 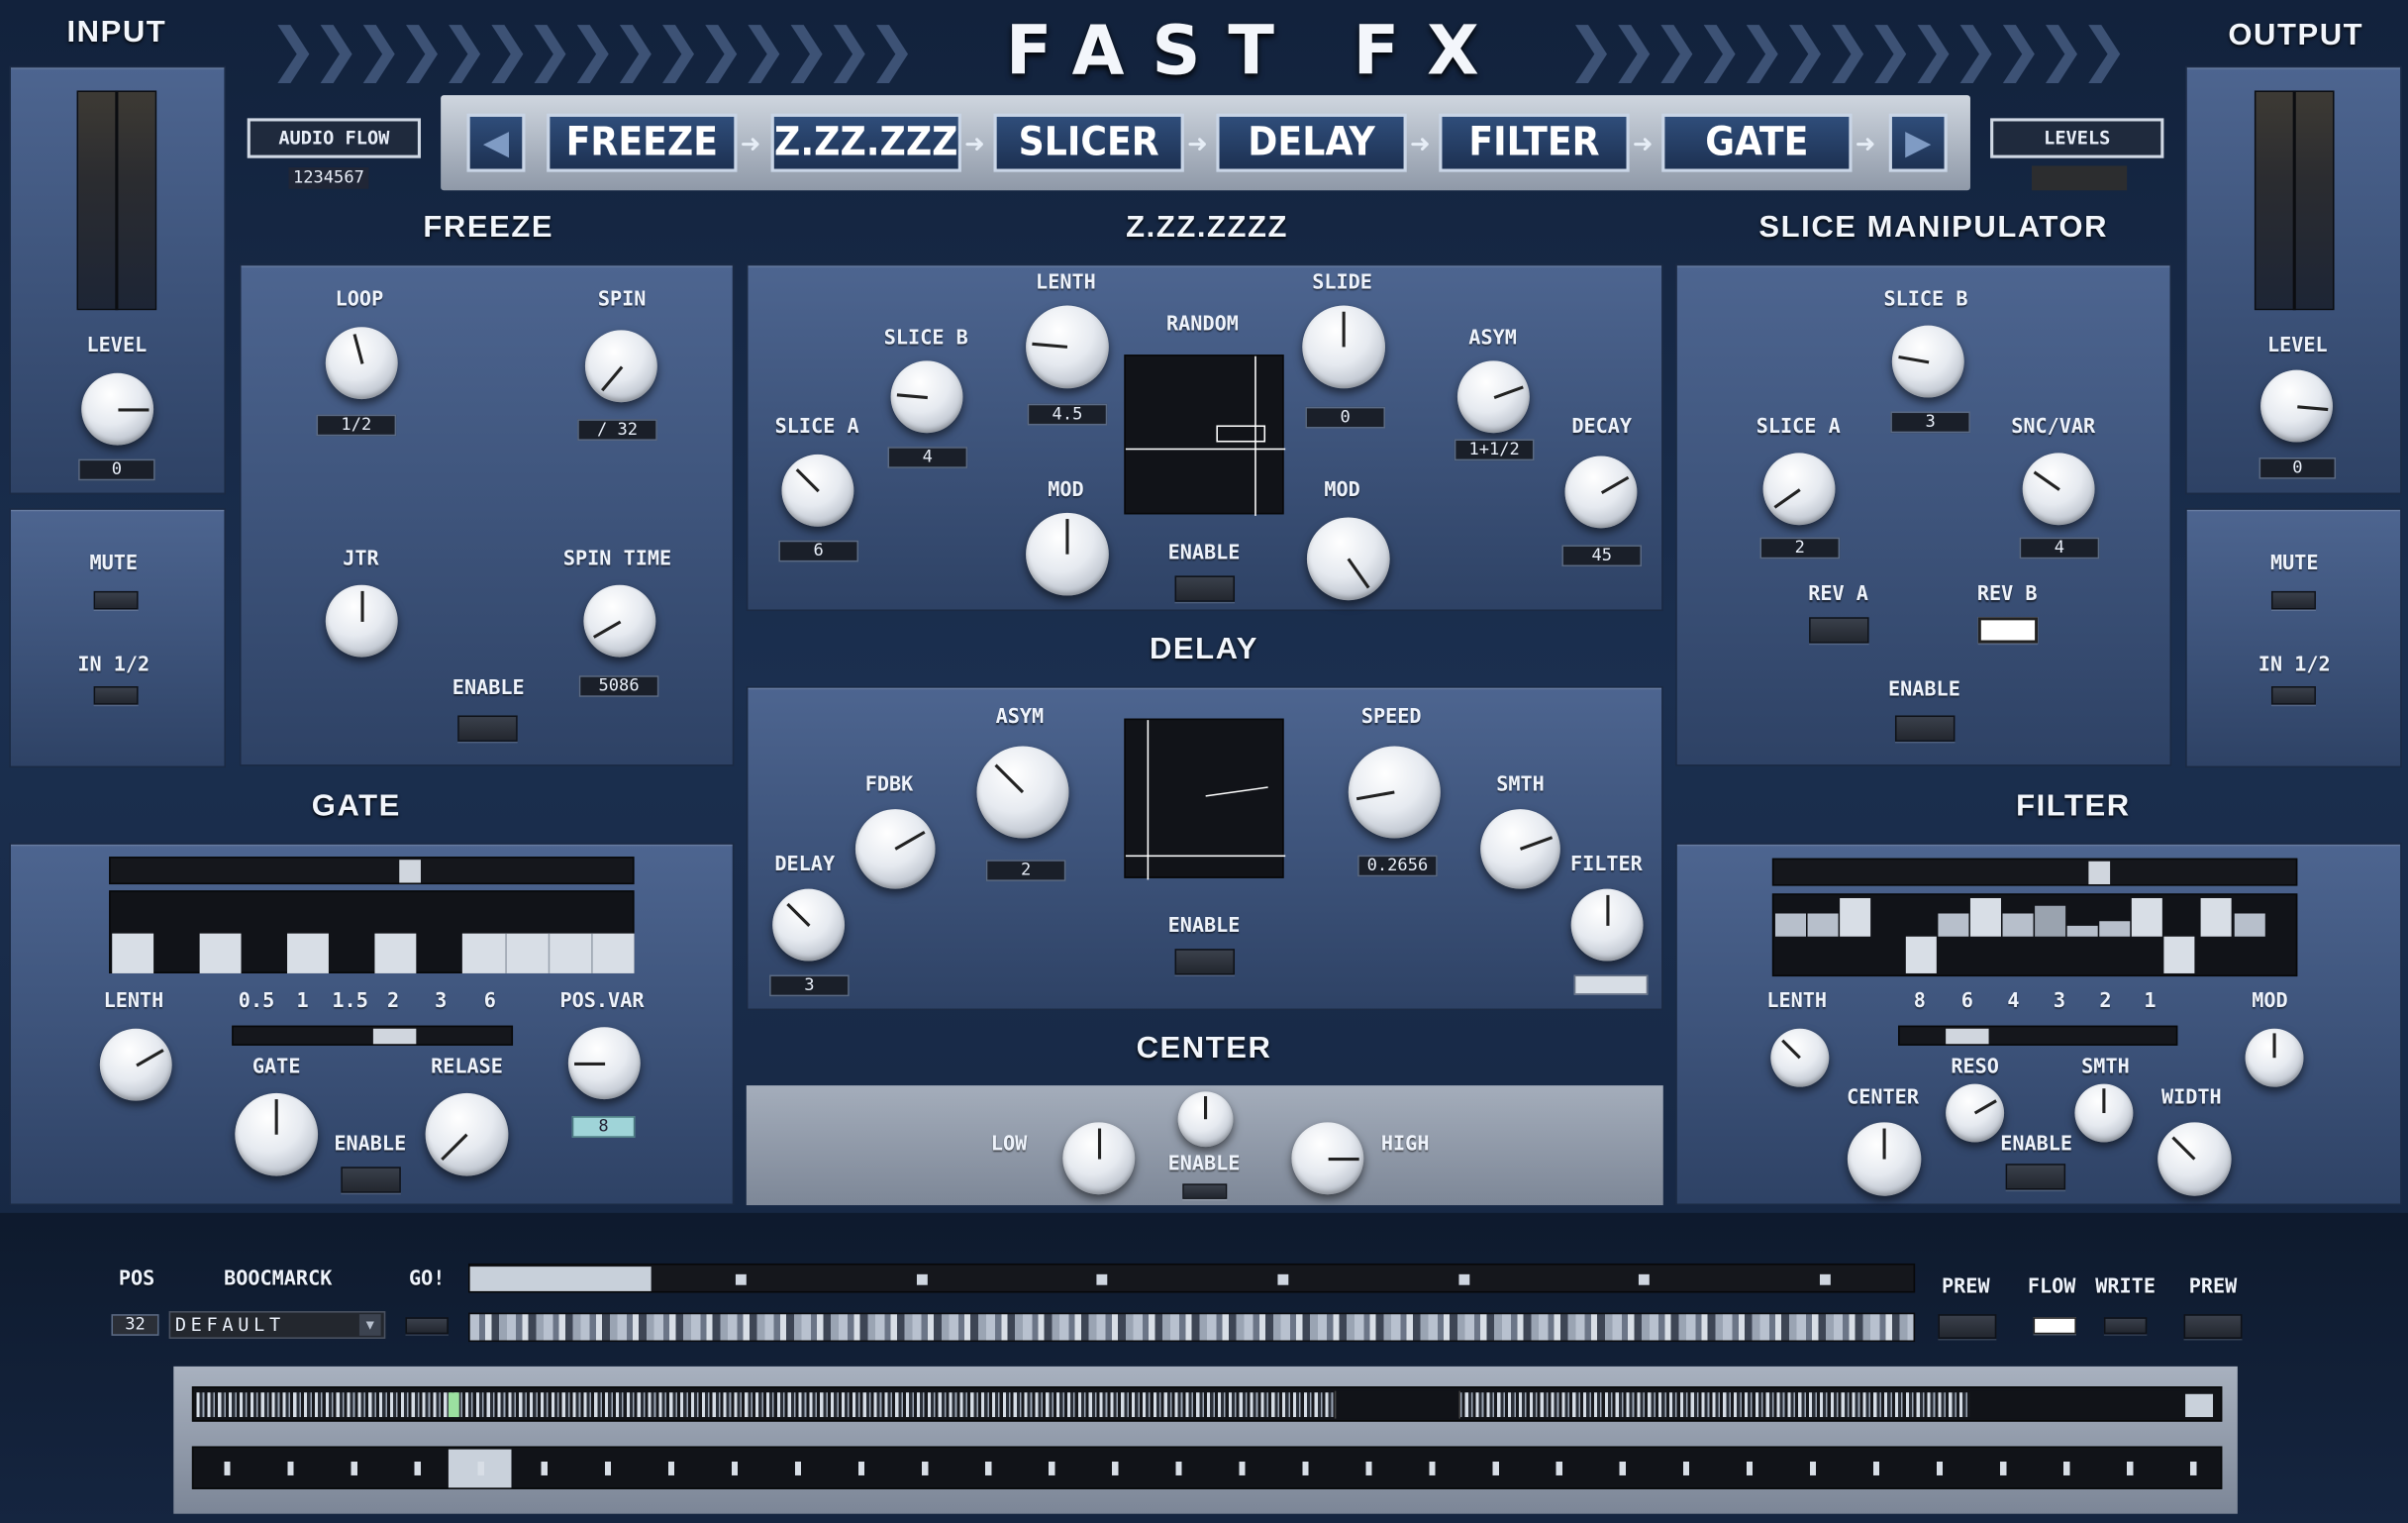 What do you see at coordinates (371, 1180) in the screenshot?
I see `gate-enable-toggle` at bounding box center [371, 1180].